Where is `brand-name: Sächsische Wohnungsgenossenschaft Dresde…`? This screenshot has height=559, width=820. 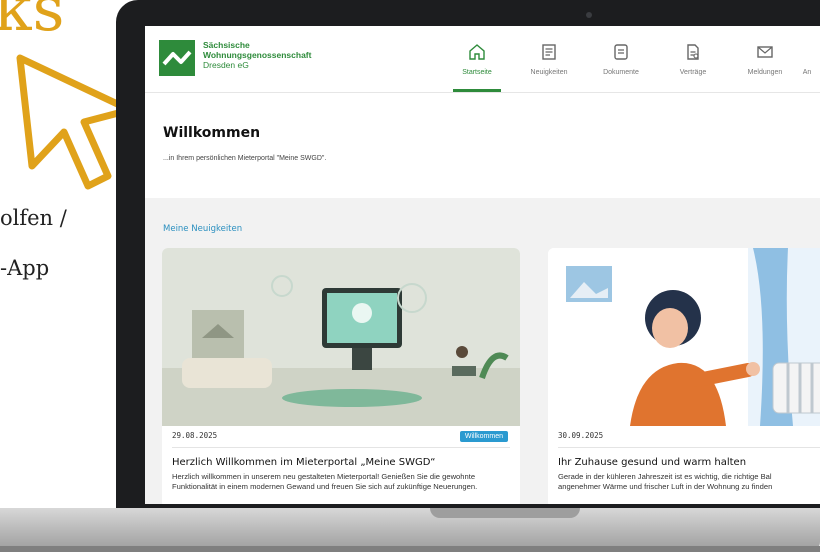 brand-name: Sächsische Wohnungsgenossenschaft Dresde… is located at coordinates (288, 55).